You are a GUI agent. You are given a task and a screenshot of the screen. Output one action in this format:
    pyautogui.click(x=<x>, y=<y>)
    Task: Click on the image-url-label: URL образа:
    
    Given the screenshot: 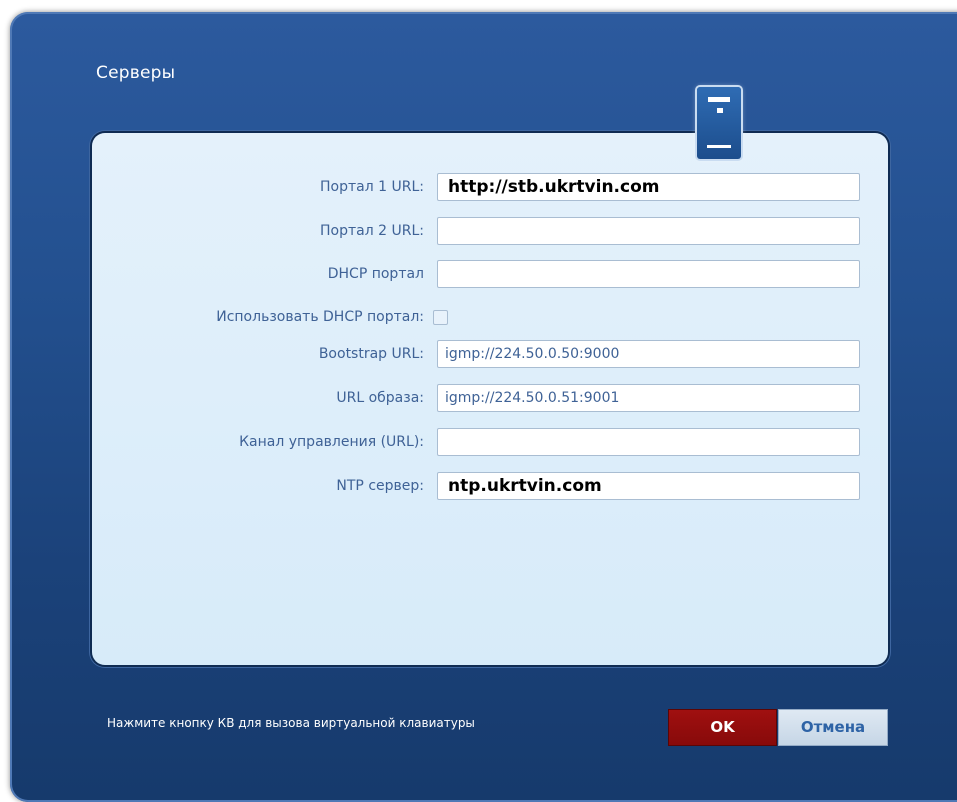 What is the action you would take?
    pyautogui.click(x=380, y=398)
    